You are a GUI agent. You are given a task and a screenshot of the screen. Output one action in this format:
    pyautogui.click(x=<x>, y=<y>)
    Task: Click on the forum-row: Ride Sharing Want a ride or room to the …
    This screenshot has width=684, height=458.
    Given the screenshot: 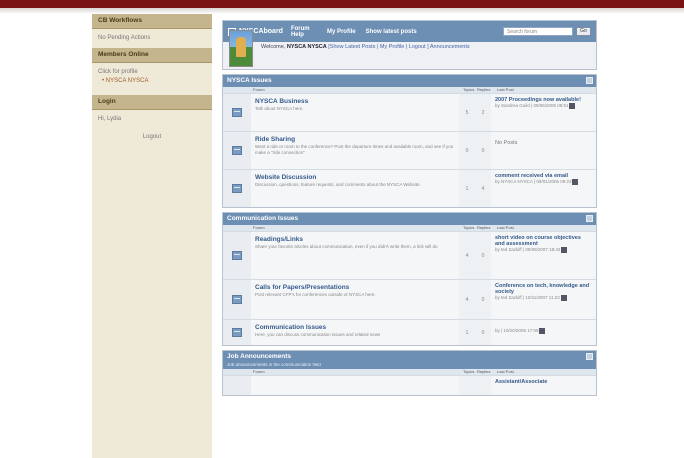 What is the action you would take?
    pyautogui.click(x=409, y=150)
    